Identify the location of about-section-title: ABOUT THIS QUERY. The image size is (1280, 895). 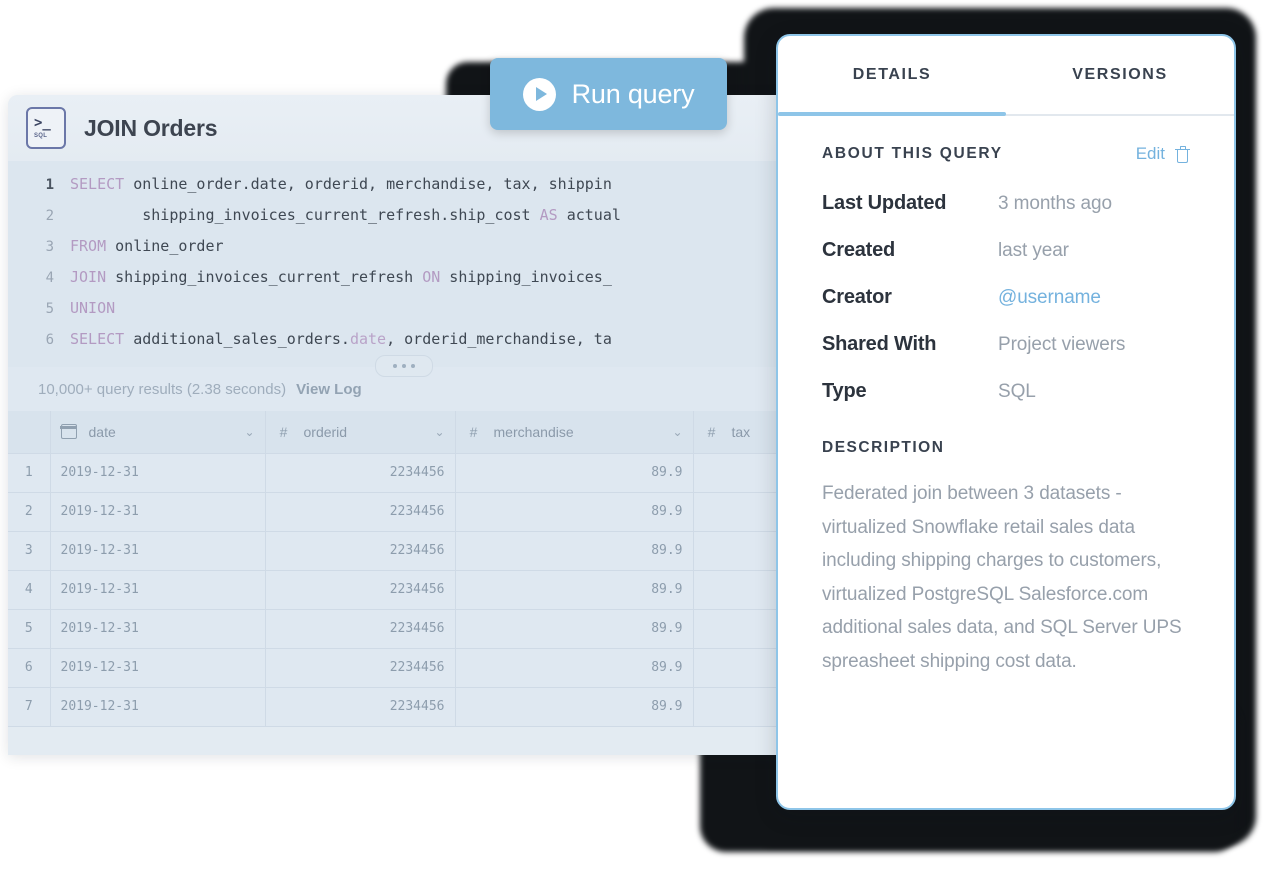
(912, 153).